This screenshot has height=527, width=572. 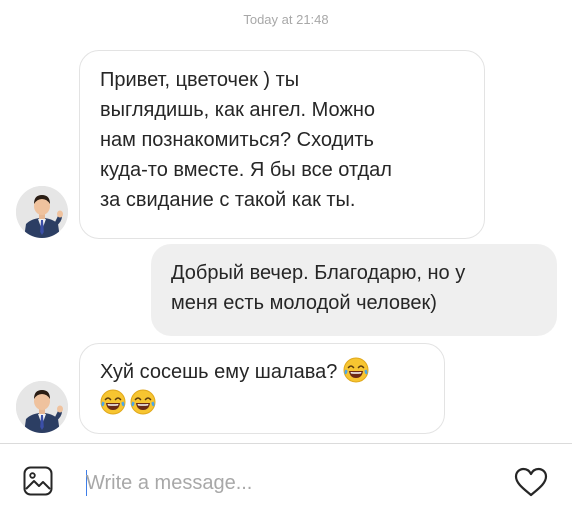 What do you see at coordinates (237, 110) in the screenshot?
I see `message-text-line: выглядишь, как ангел. Можно` at bounding box center [237, 110].